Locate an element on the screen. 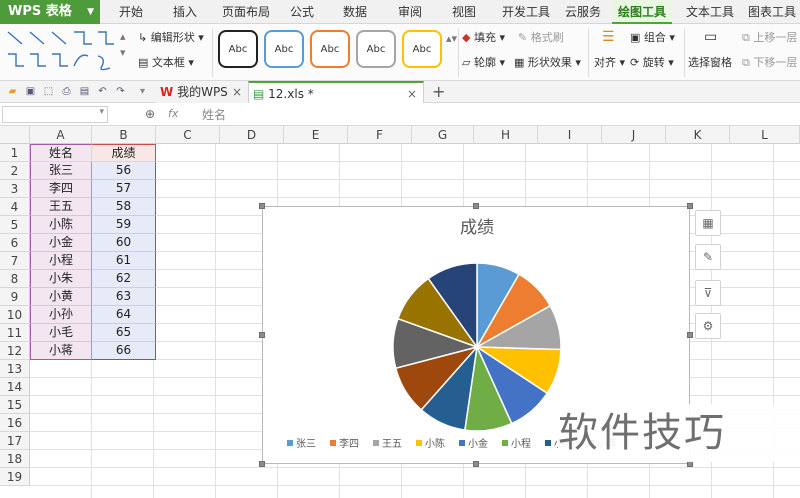  score-cell: 60 is located at coordinates (124, 243).